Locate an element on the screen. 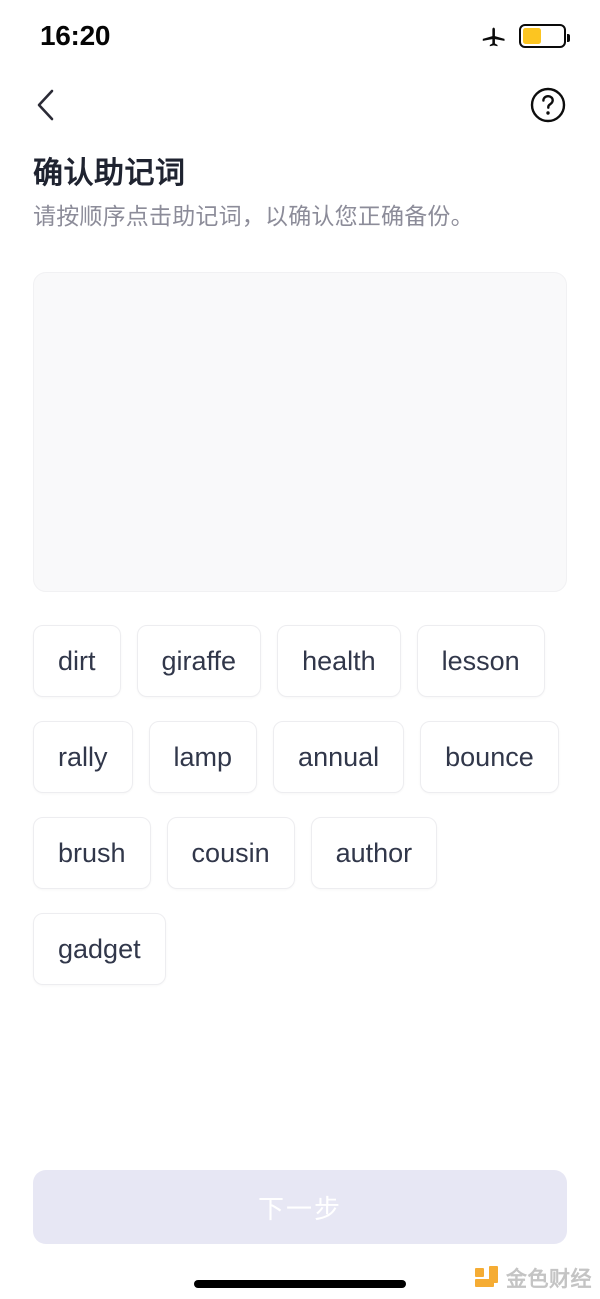  help-button is located at coordinates (548, 105).